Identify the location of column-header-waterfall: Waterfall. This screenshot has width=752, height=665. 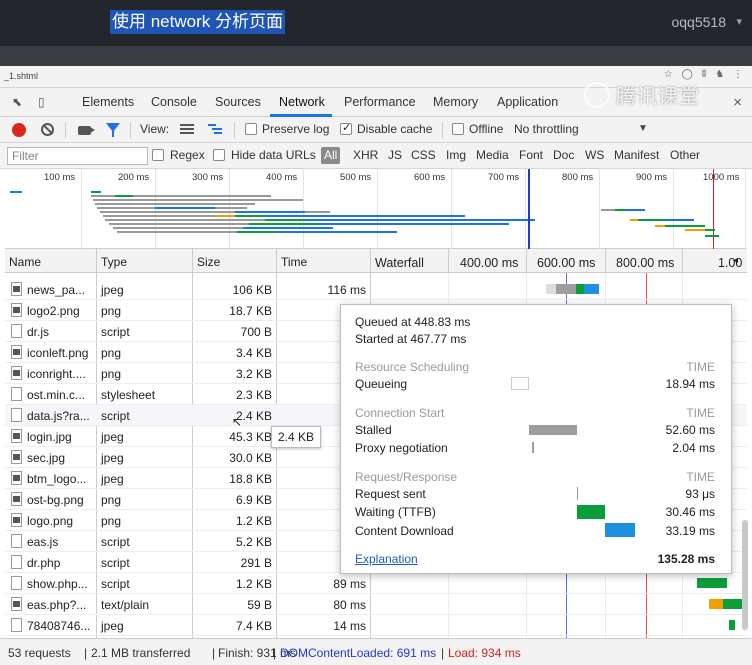
(399, 263).